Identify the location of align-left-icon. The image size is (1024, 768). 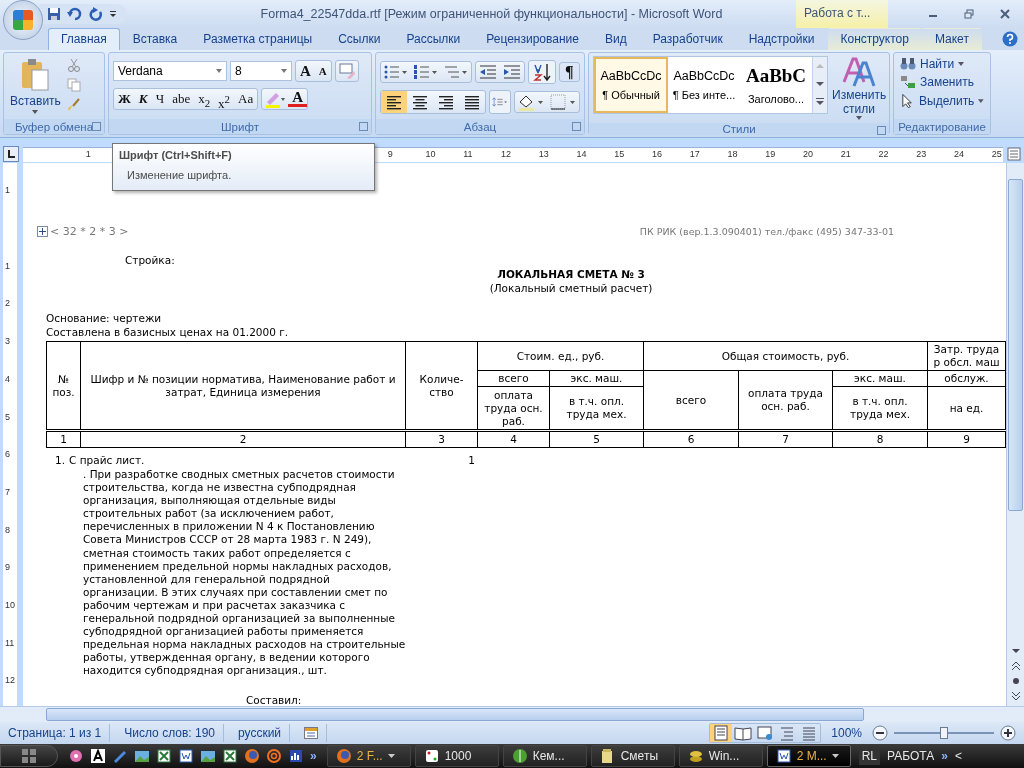
(394, 102).